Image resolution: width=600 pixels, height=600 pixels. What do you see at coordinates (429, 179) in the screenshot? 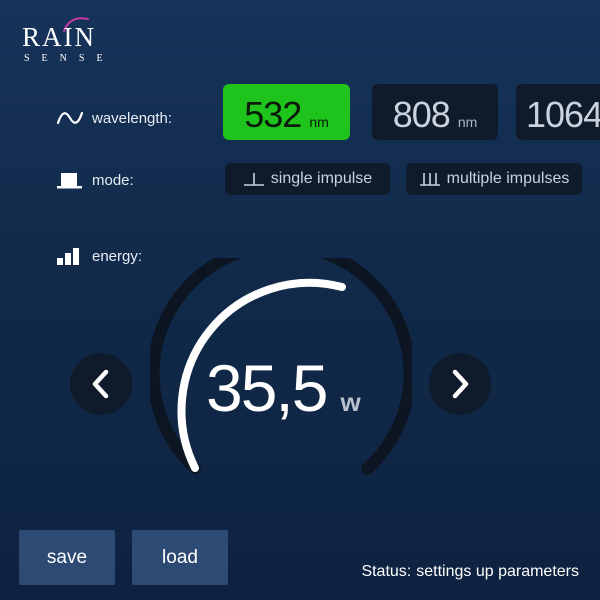
I see `multiple-impulses-icon` at bounding box center [429, 179].